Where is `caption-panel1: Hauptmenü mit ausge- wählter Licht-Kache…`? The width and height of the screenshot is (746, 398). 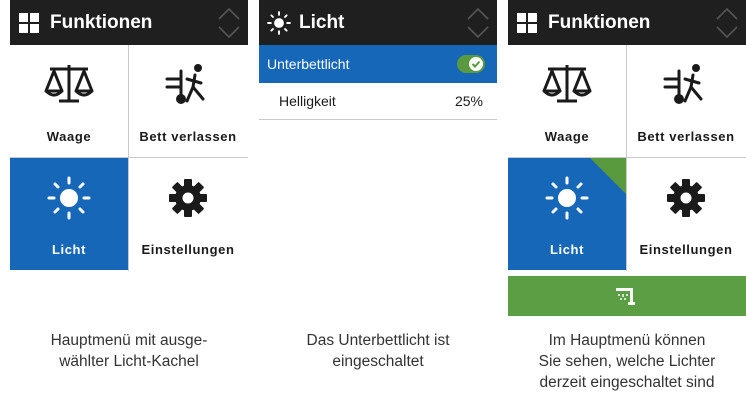
caption-panel1: Hauptmenü mit ausge- wählter Licht-Kache… is located at coordinates (129, 351).